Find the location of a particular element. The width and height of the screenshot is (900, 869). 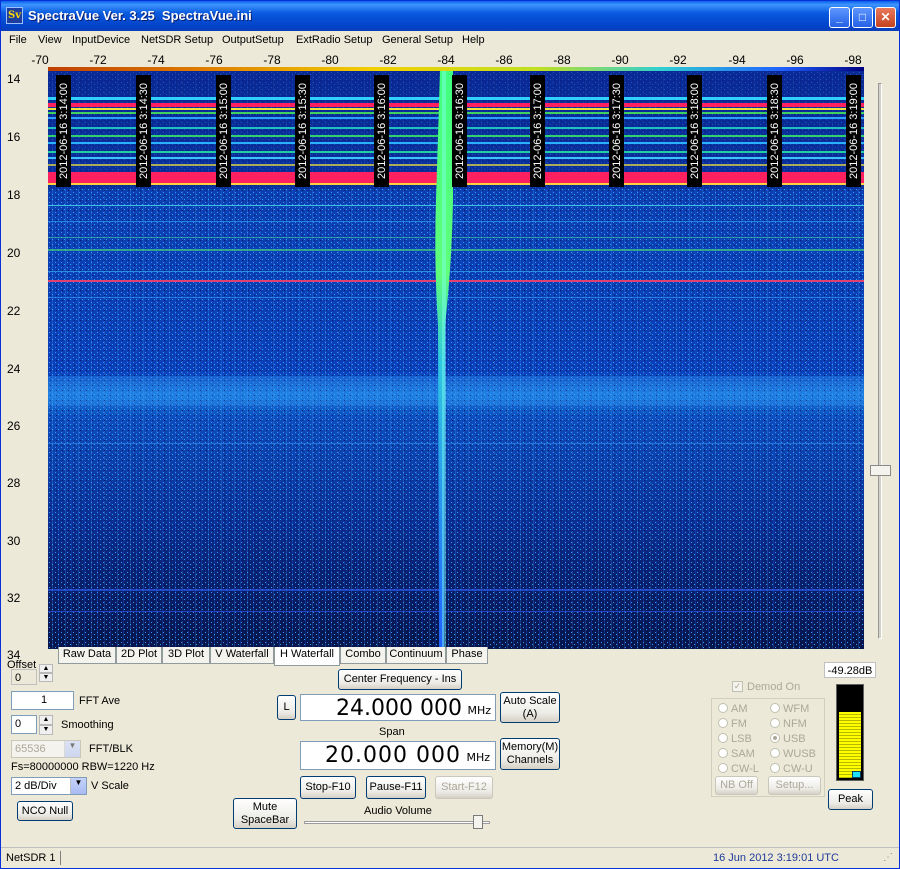

demod-on-label: Demod On is located at coordinates (774, 687).